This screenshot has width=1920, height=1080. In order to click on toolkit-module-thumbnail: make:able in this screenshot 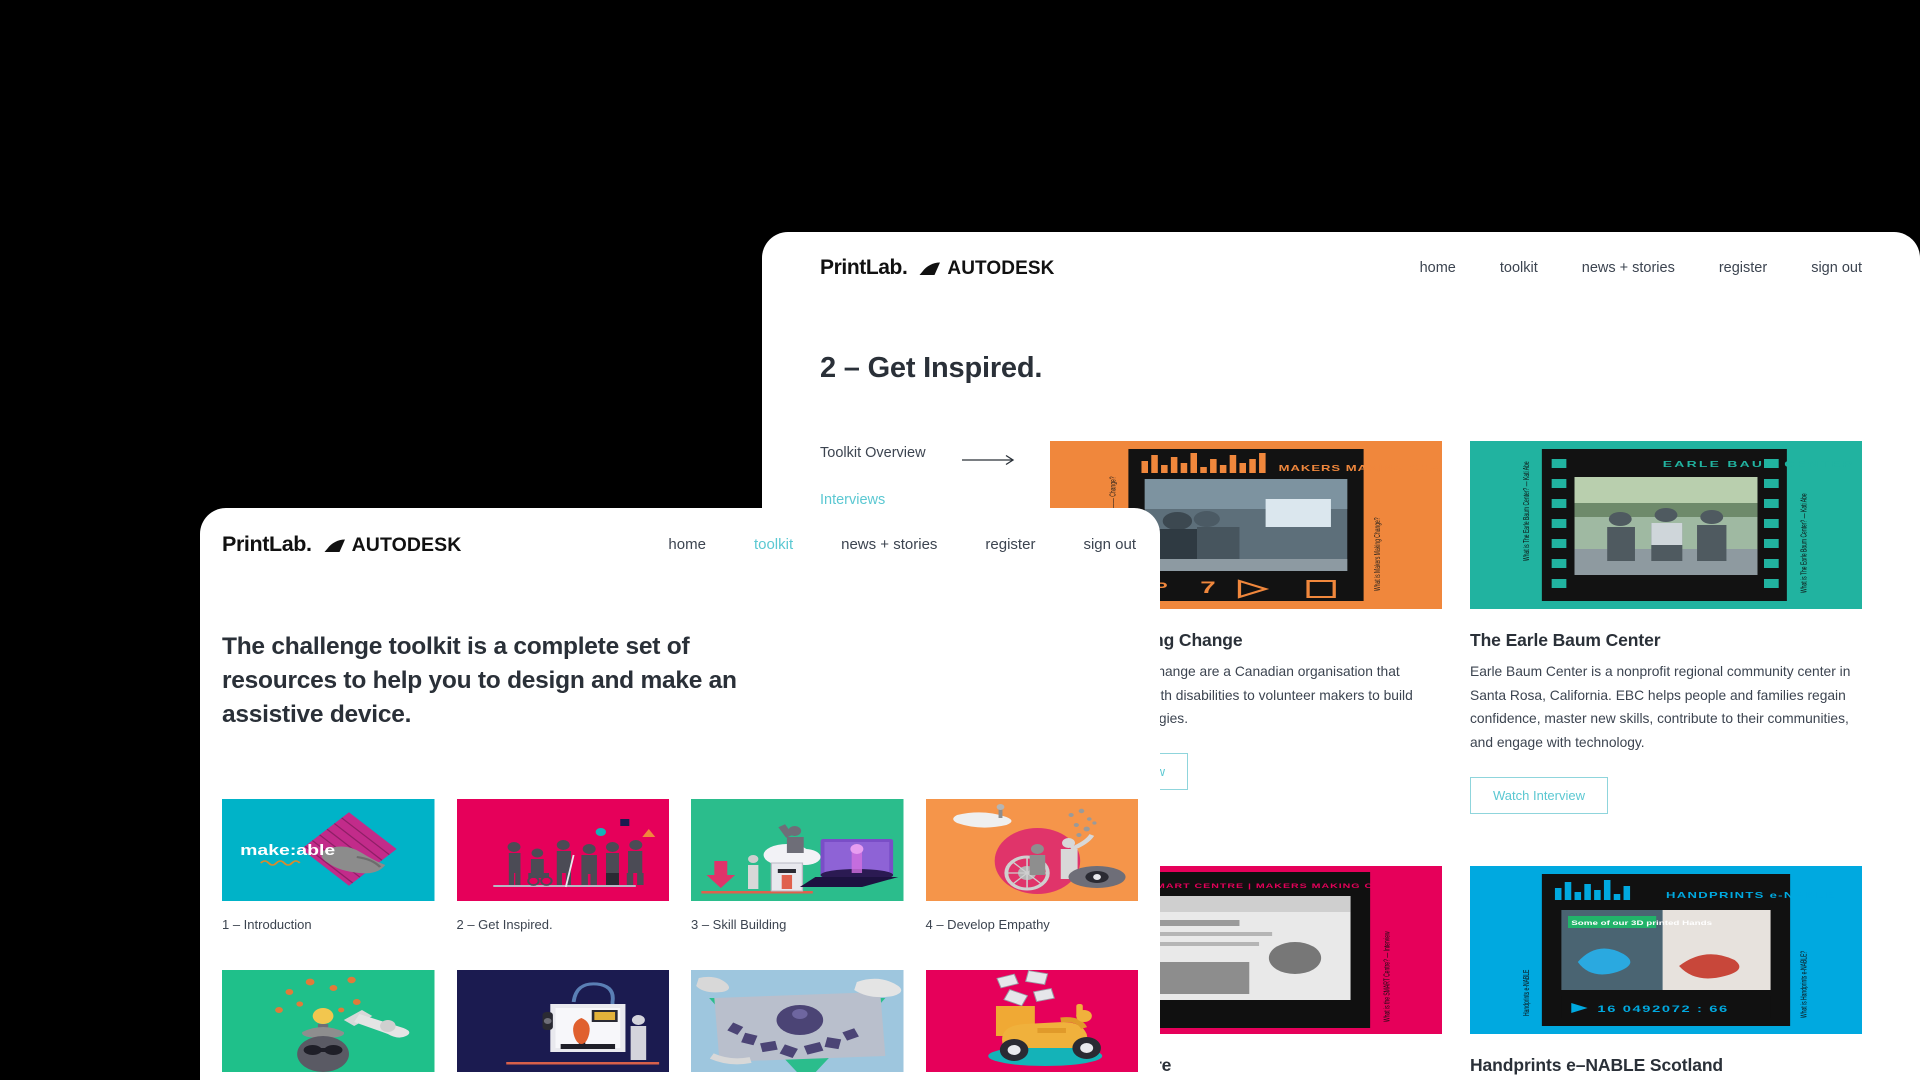, I will do `click(328, 850)`.